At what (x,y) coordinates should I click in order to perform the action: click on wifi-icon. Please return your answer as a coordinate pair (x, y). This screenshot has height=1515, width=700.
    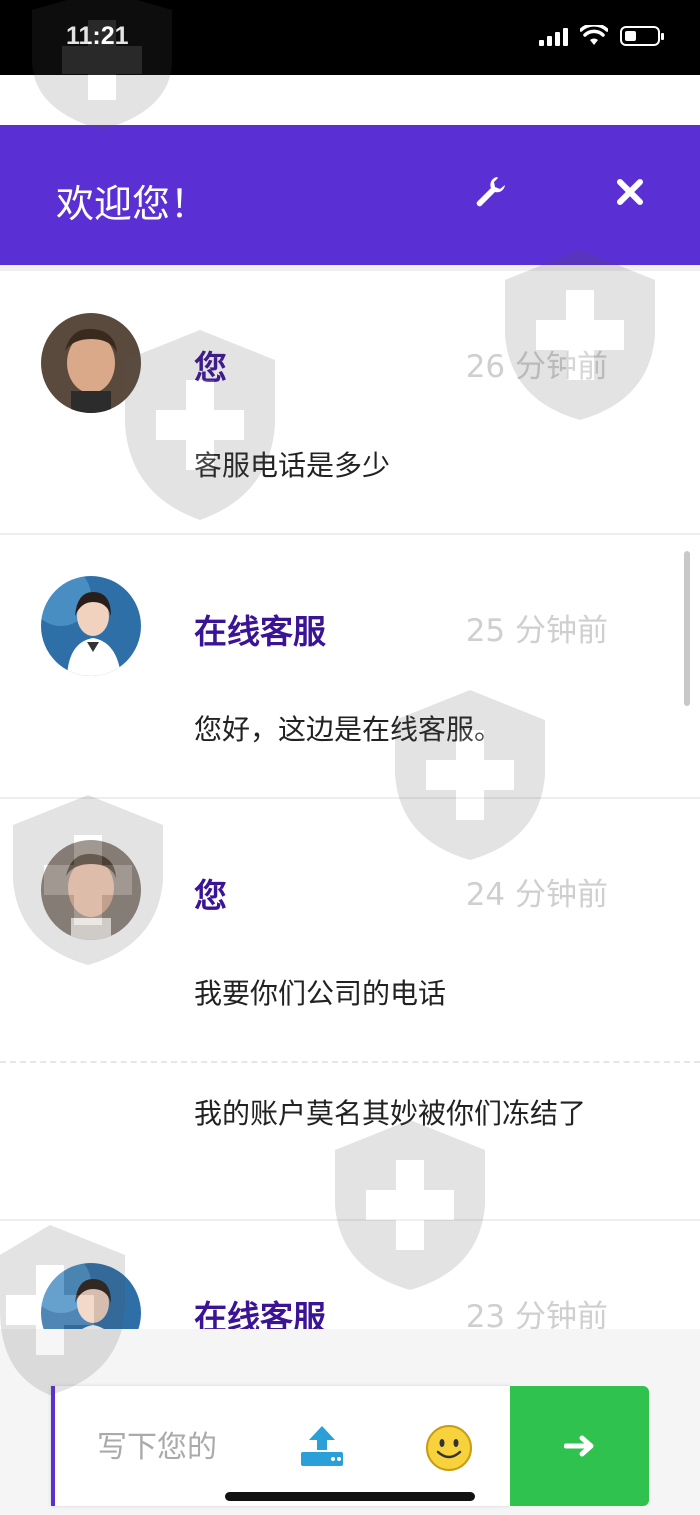
    Looking at the image, I should click on (594, 35).